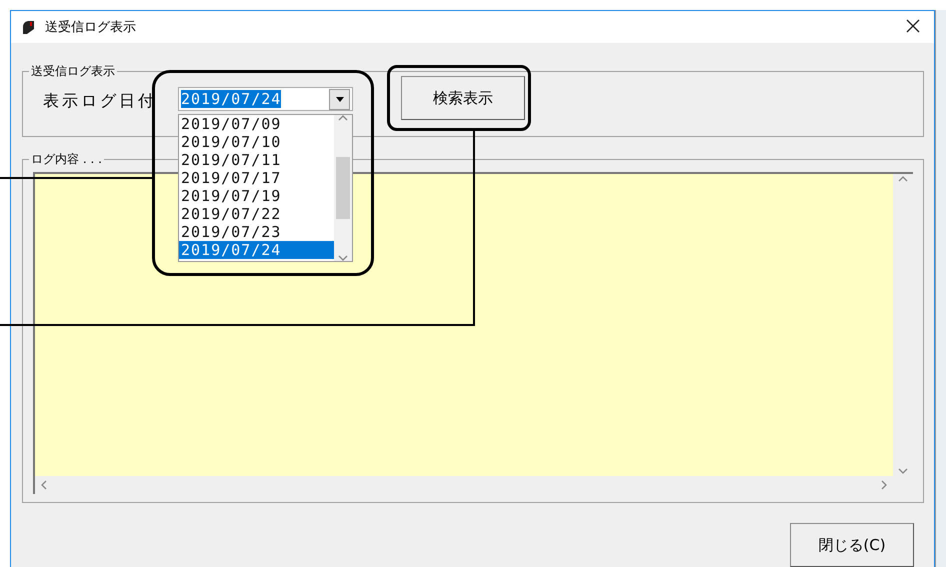  What do you see at coordinates (91, 27) in the screenshot?
I see `window-title: 送受信ログ表示` at bounding box center [91, 27].